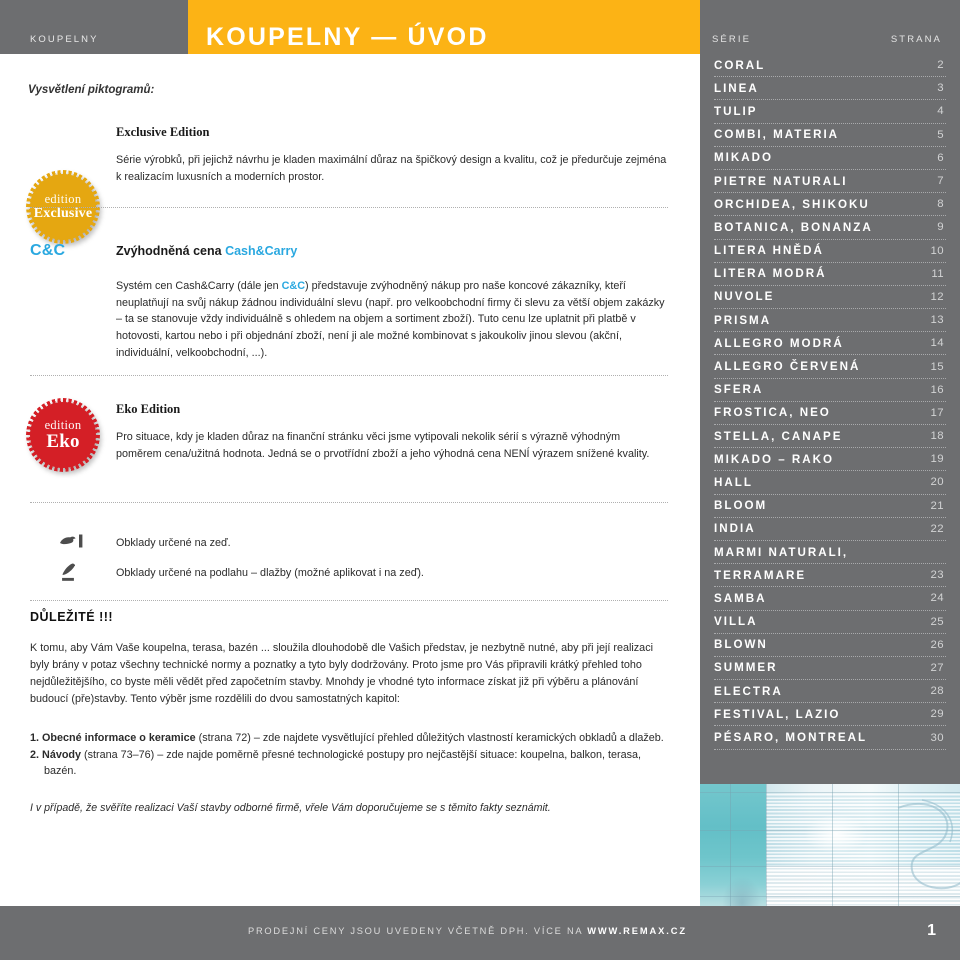 The image size is (960, 960). What do you see at coordinates (937, 343) in the screenshot?
I see `toc-entry-page: 14` at bounding box center [937, 343].